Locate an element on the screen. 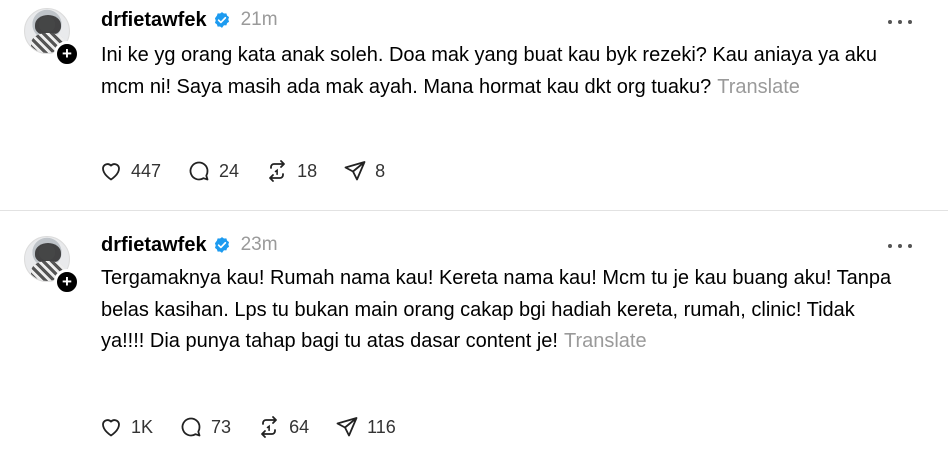 The height and width of the screenshot is (460, 948). like-button: 1K is located at coordinates (126, 427).